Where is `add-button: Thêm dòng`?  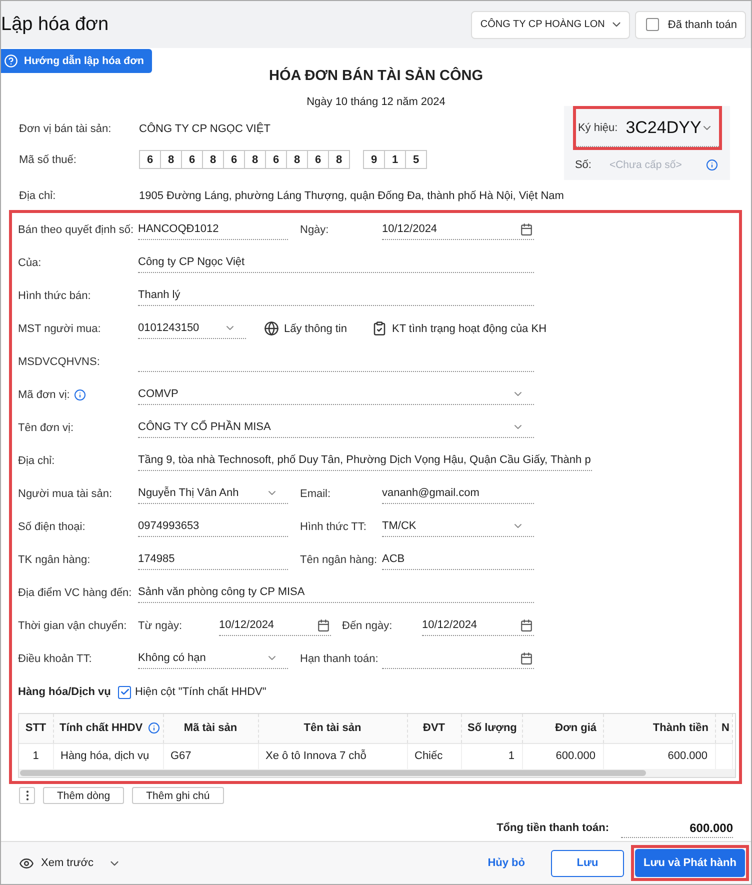 add-button: Thêm dòng is located at coordinates (83, 795).